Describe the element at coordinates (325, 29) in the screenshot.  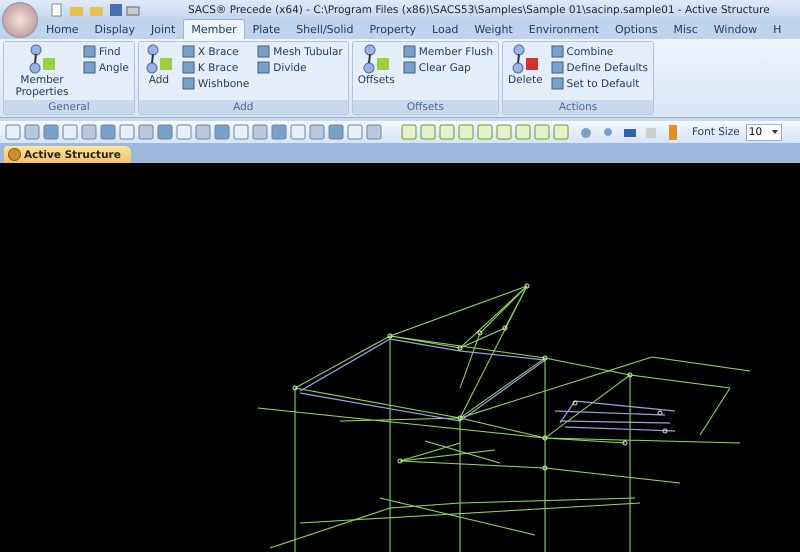
I see `ribbon-tab: Shell/Solid` at that location.